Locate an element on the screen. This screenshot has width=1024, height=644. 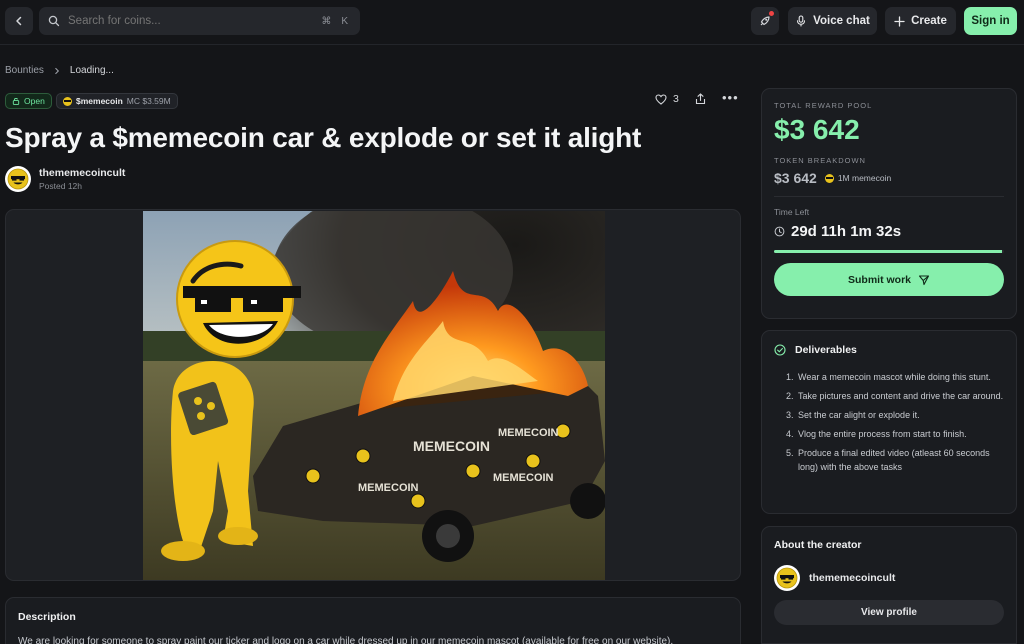
car-logo-text-3: MEMECOIN is located at coordinates (388, 488).